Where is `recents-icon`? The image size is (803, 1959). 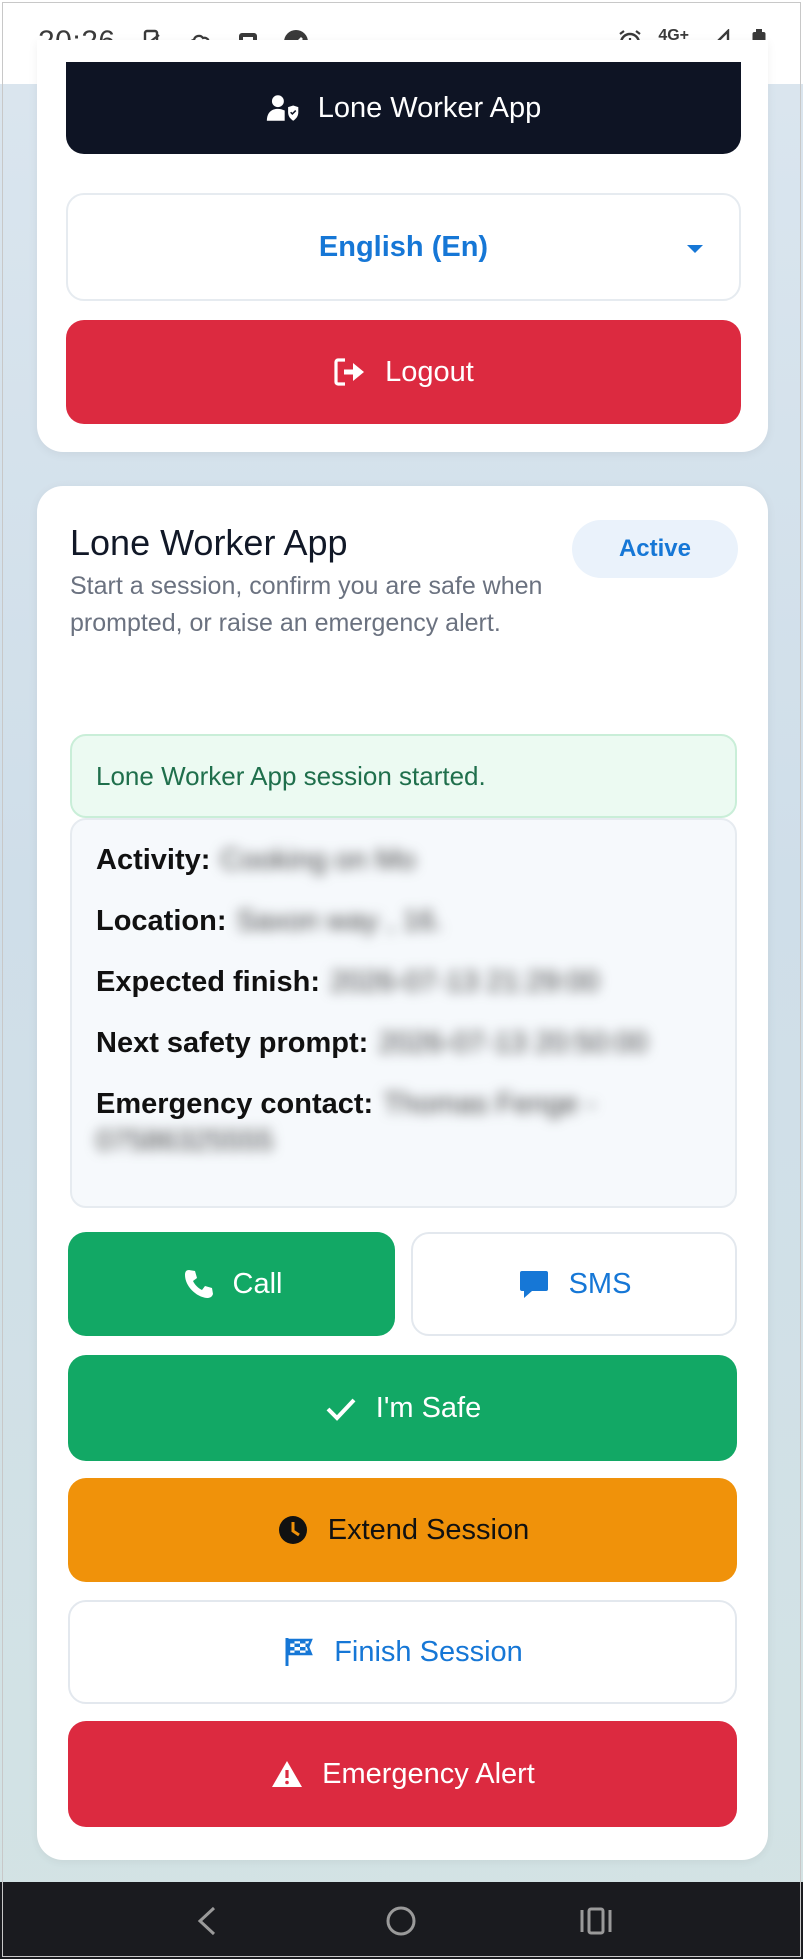 recents-icon is located at coordinates (596, 1920).